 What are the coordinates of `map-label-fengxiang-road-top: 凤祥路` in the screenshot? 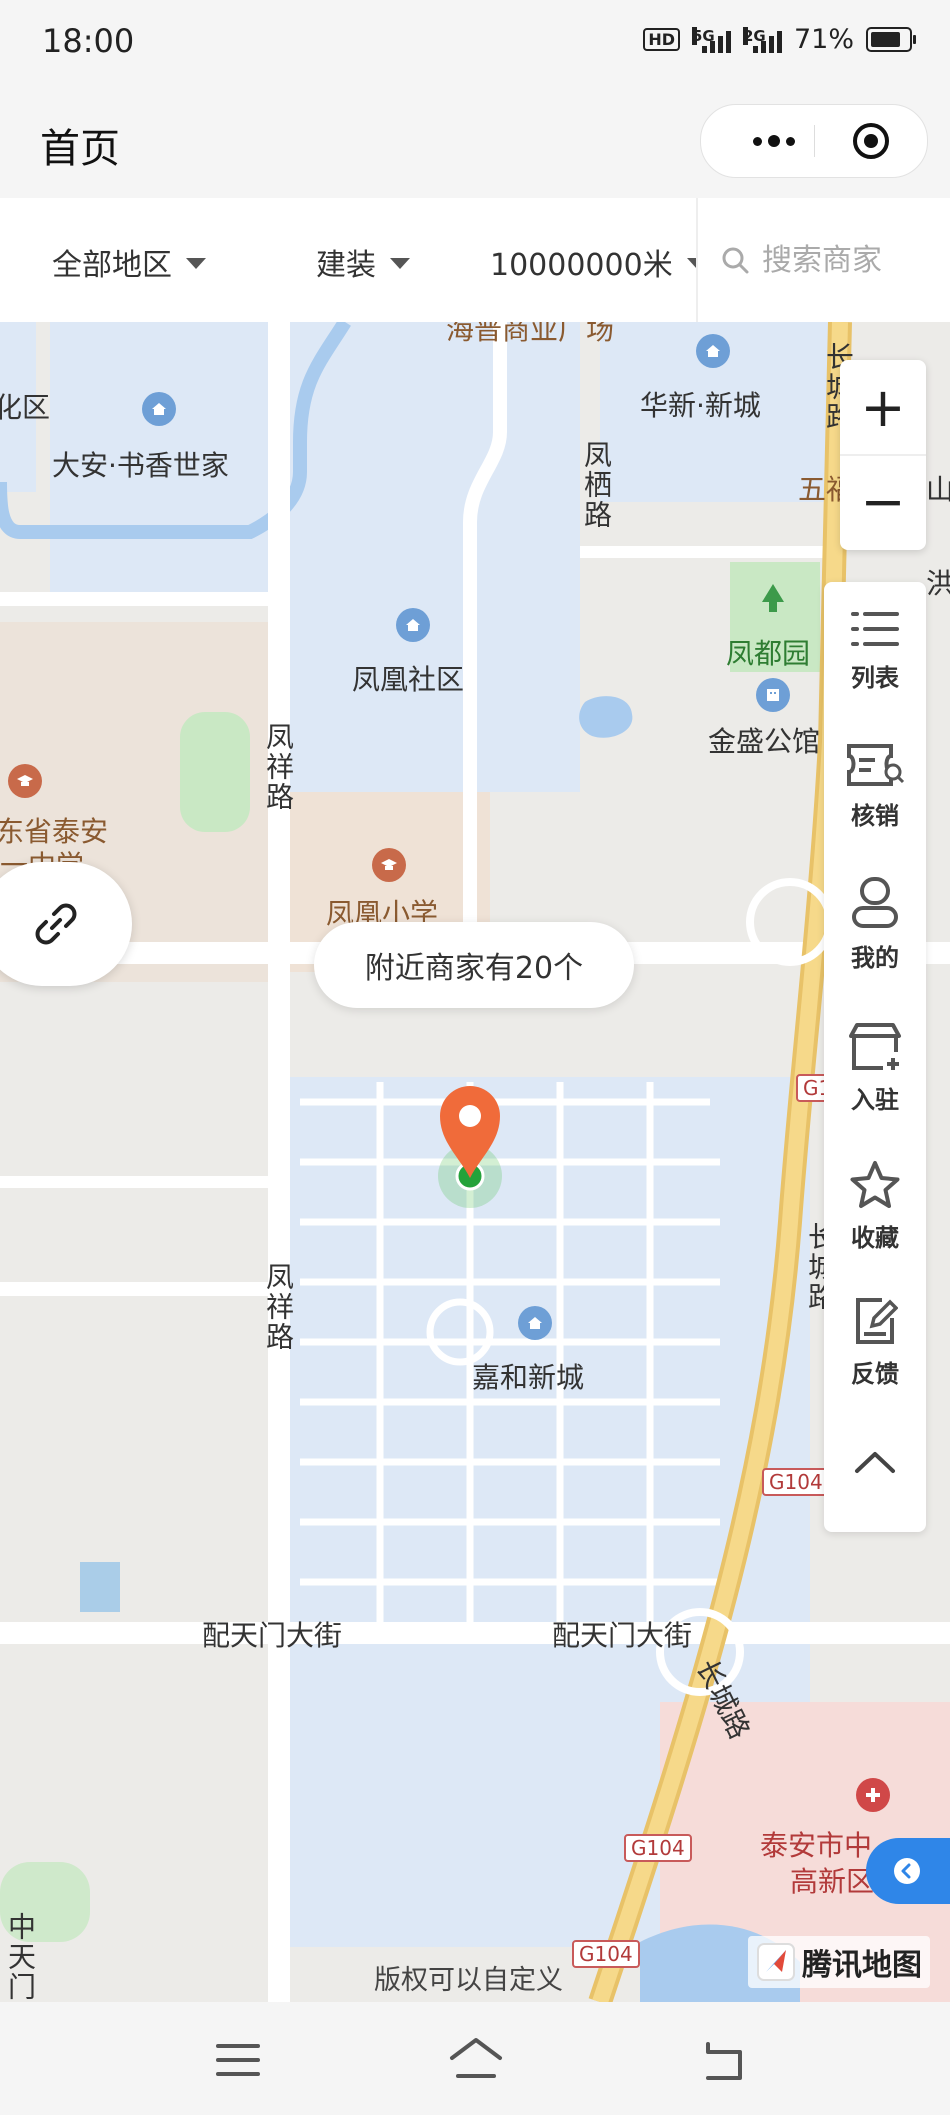 It's located at (278, 767).